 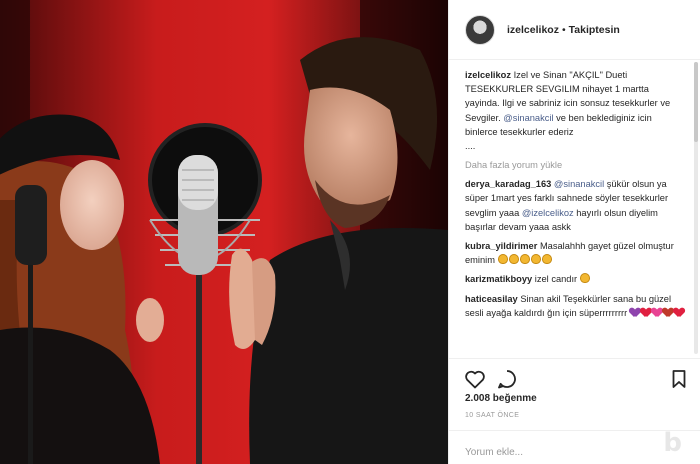 What do you see at coordinates (501, 398) in the screenshot?
I see `likes-count: 2.008 beğenme` at bounding box center [501, 398].